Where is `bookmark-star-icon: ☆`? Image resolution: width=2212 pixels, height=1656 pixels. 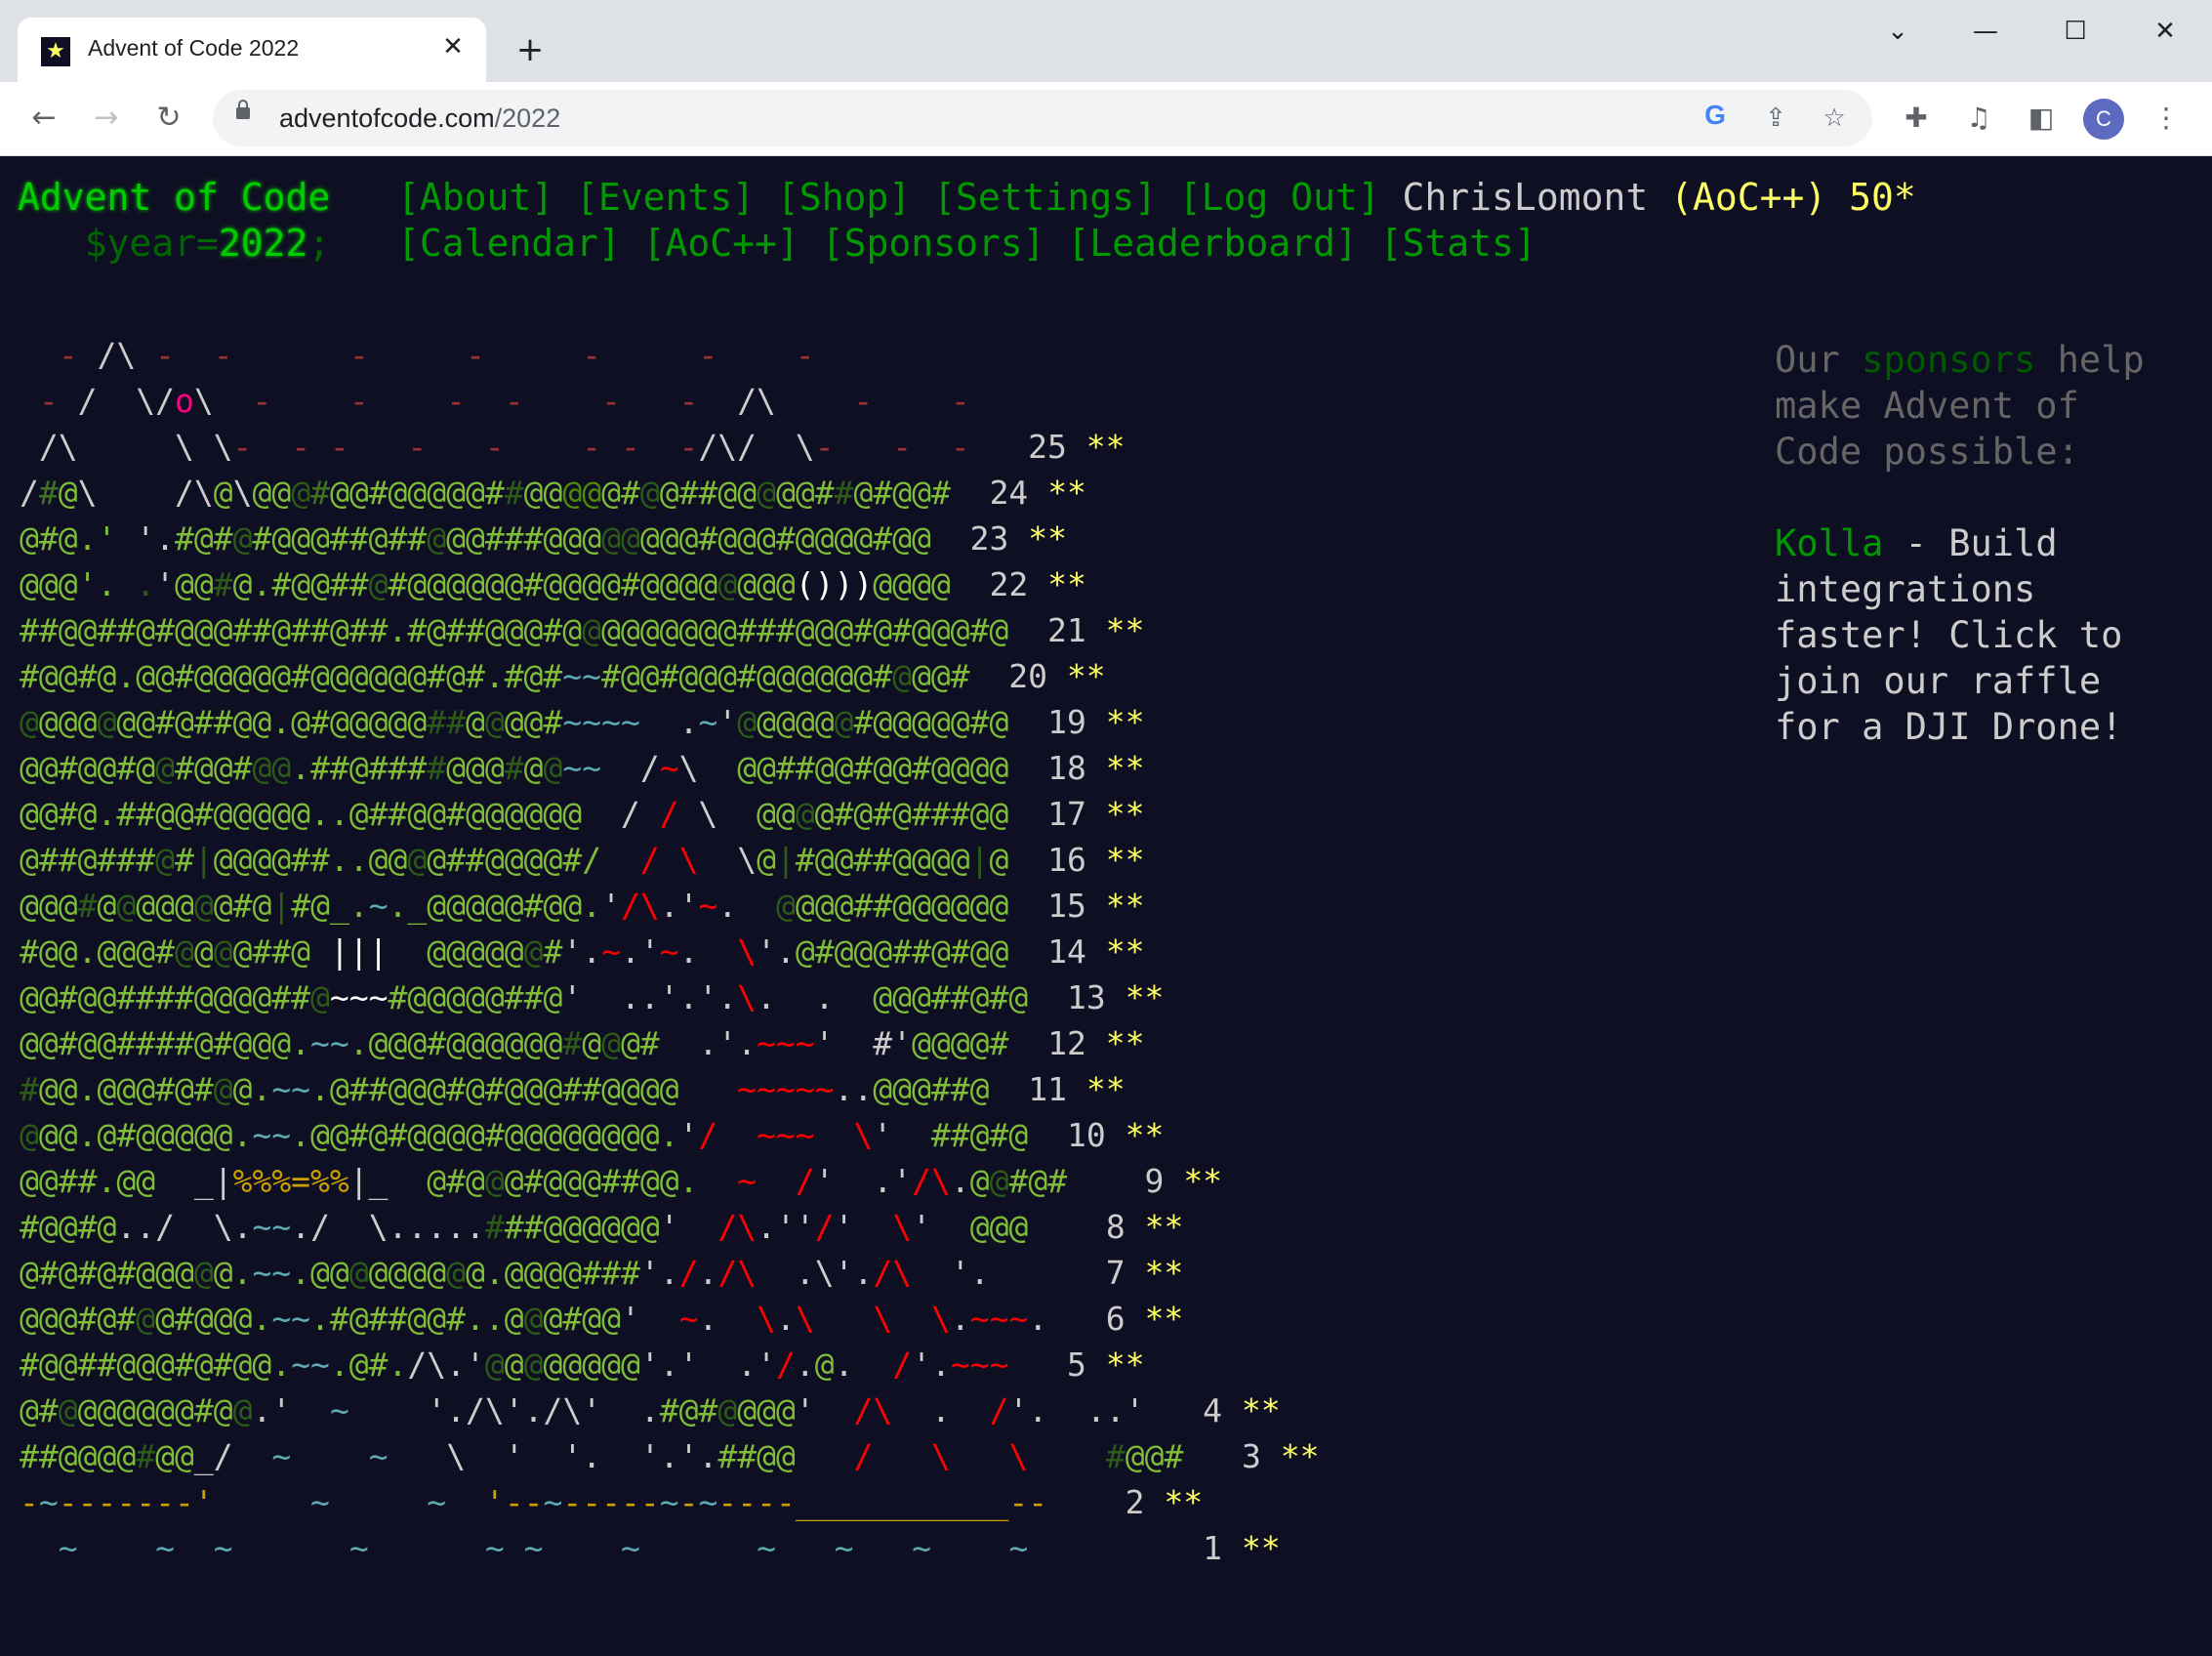 bookmark-star-icon: ☆ is located at coordinates (1834, 118).